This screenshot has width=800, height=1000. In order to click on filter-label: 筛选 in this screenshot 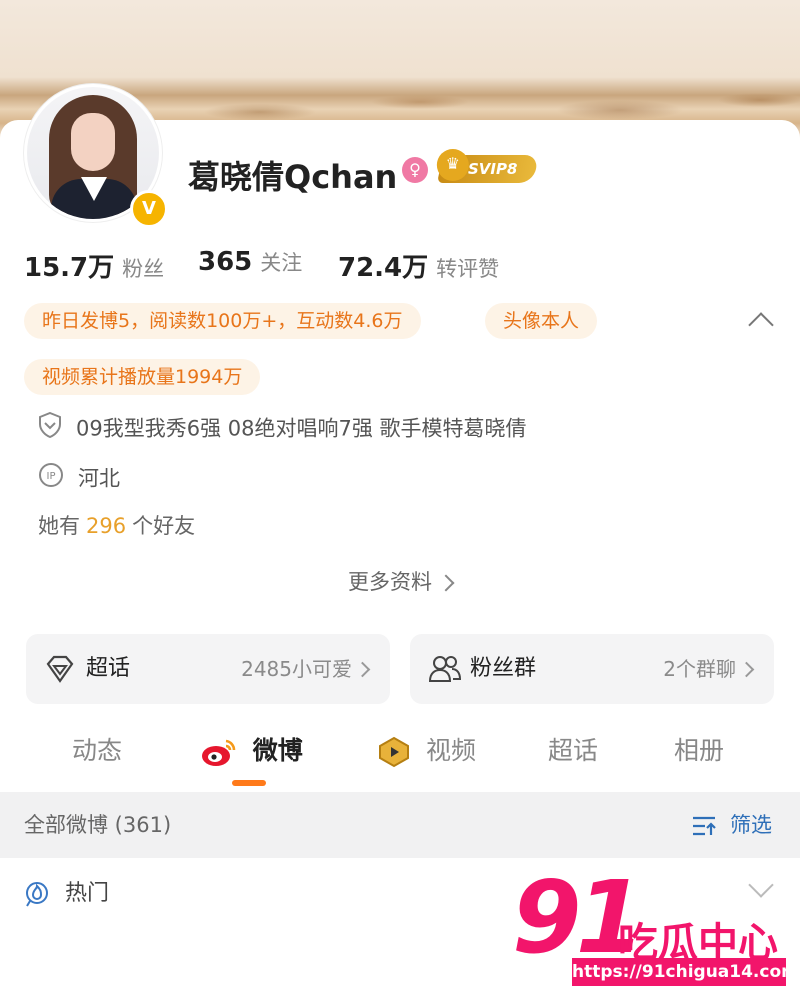, I will do `click(751, 825)`.